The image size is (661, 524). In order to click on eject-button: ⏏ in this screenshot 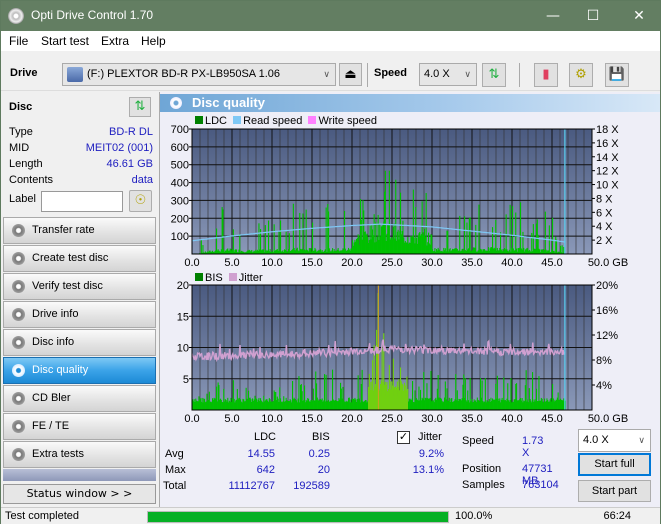, I will do `click(350, 74)`.